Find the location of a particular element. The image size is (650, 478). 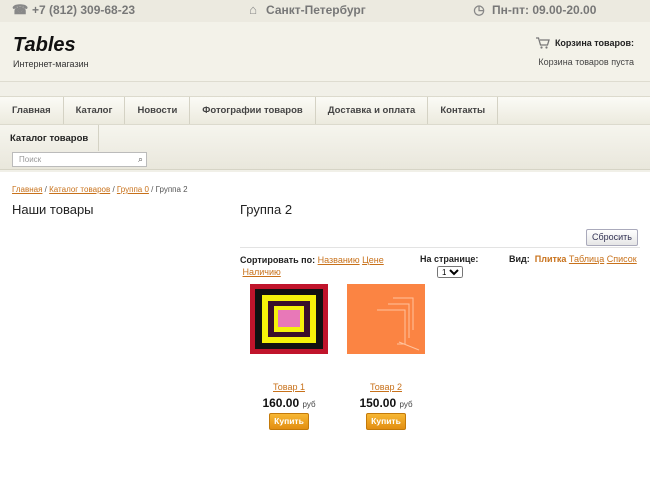

site-tagline: Интернет-магазин is located at coordinates (51, 64).